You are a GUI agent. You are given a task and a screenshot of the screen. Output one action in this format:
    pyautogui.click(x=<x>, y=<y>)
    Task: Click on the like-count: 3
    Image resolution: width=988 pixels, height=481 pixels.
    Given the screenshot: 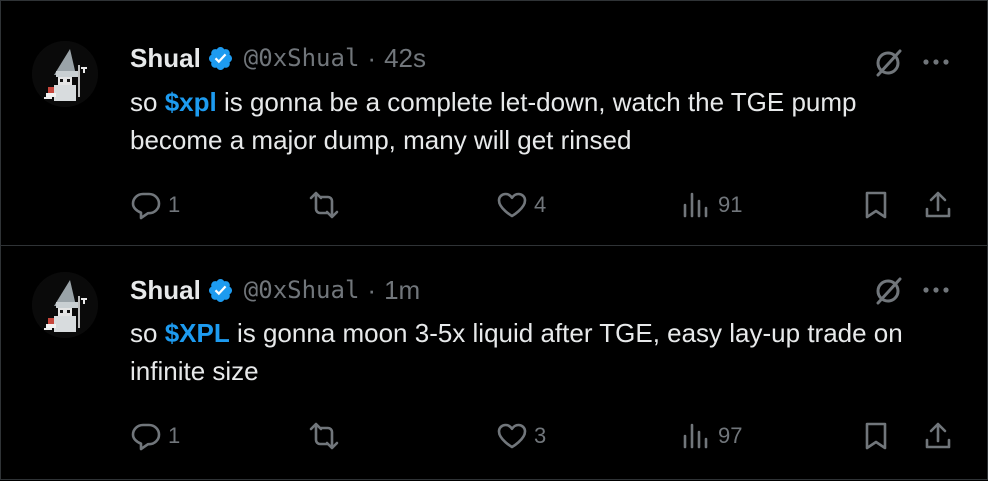 What is the action you would take?
    pyautogui.click(x=540, y=435)
    